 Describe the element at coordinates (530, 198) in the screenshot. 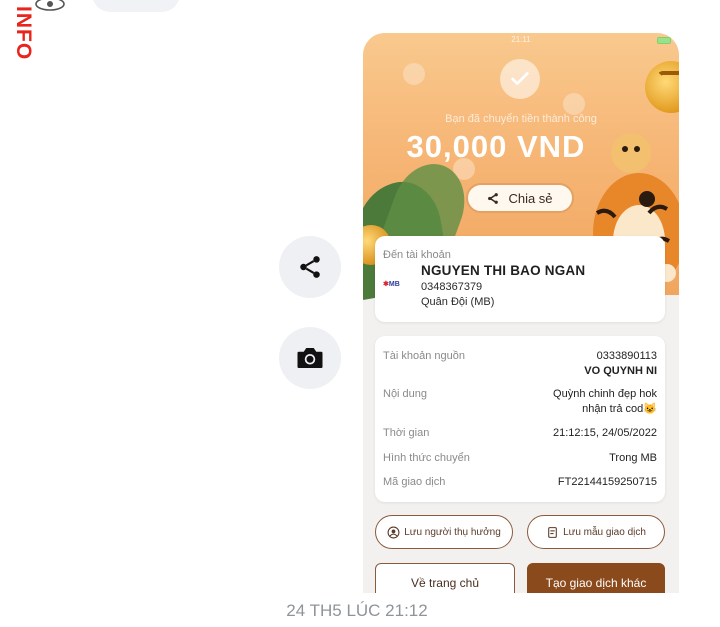

I see `receipt-share-label: Chia sẻ` at that location.